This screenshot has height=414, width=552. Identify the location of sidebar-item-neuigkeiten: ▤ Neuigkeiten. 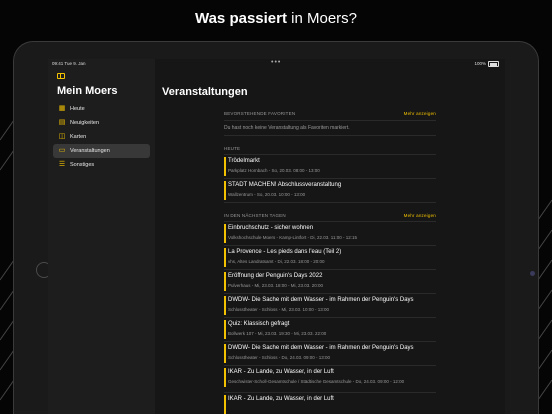
(101, 123).